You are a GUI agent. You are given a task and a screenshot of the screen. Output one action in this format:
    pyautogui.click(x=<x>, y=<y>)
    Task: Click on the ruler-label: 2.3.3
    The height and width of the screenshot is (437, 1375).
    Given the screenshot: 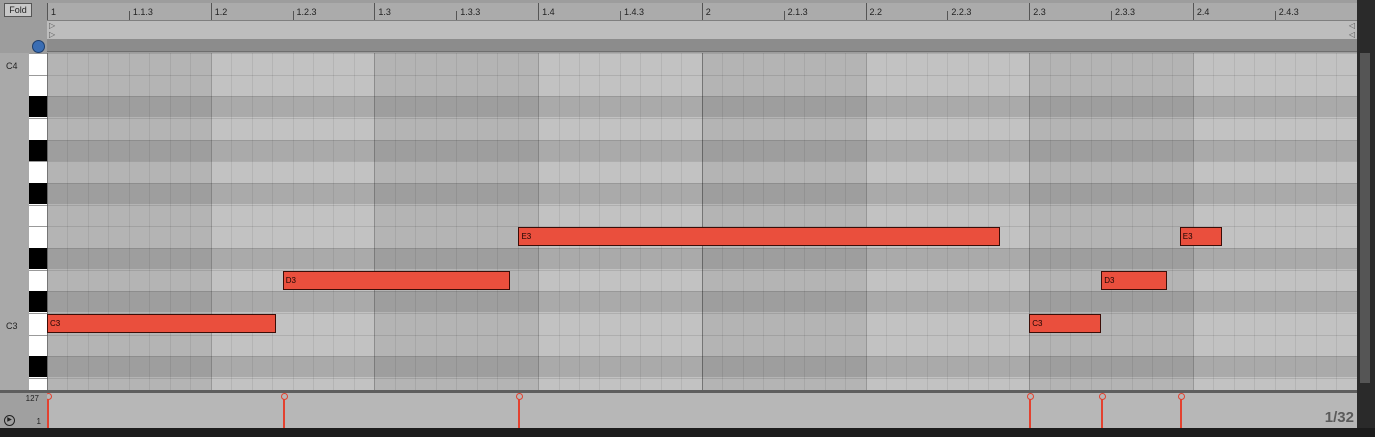 What is the action you would take?
    pyautogui.click(x=1125, y=12)
    